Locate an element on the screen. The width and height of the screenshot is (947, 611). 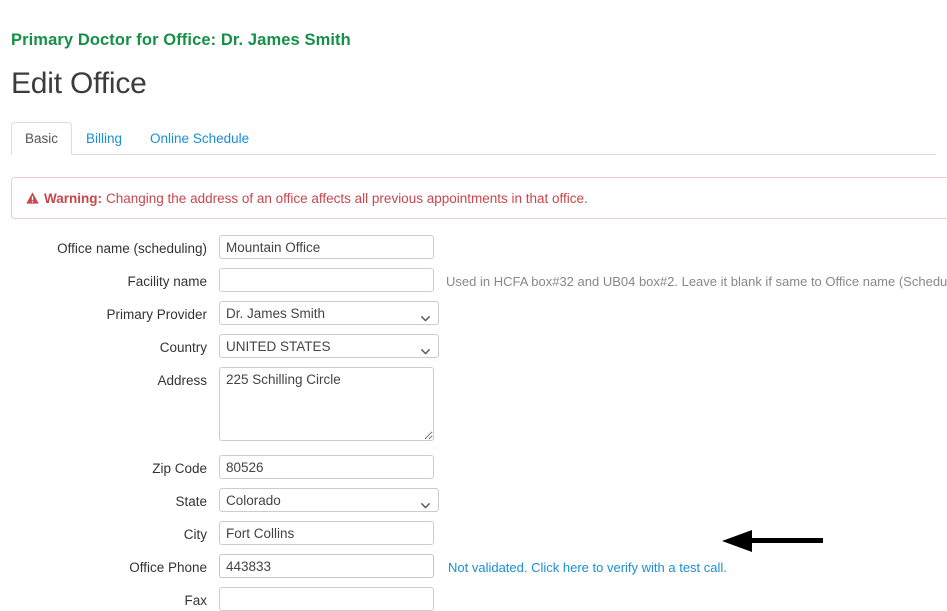
form-row-office-name: Office name (scheduling) is located at coordinates (473, 247).